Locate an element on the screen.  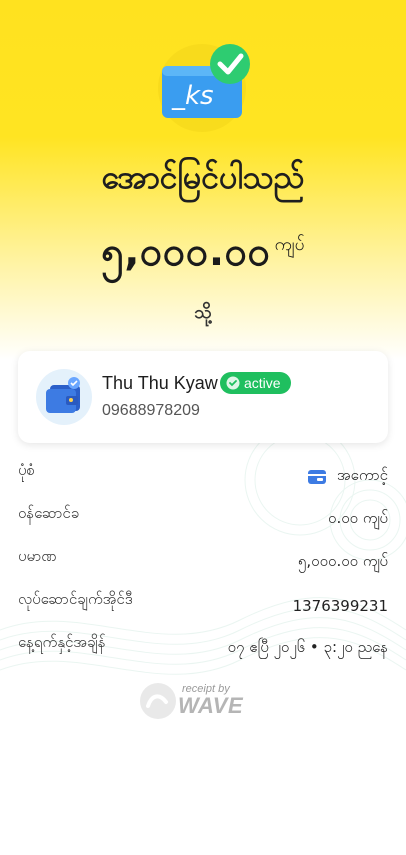
recipient-card: Thu Thu Kyaw active 09688978209 is located at coordinates (203, 397).